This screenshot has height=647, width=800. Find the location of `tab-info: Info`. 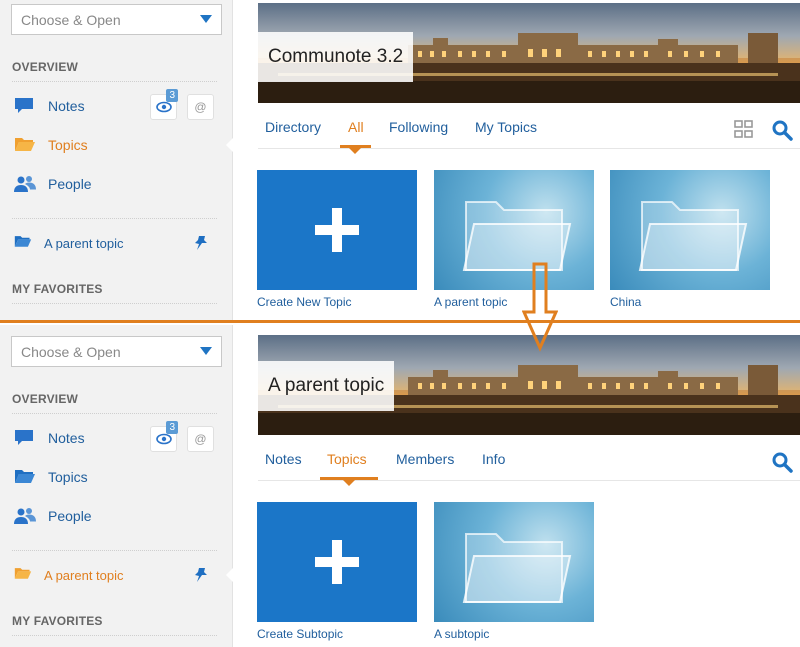

tab-info: Info is located at coordinates (493, 459).